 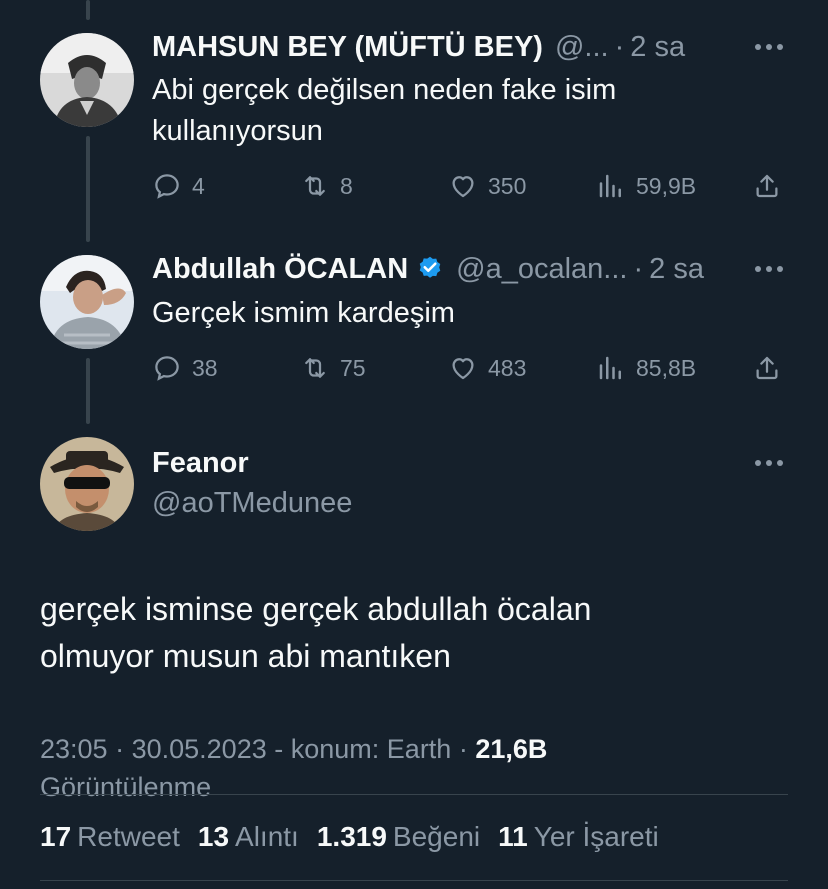 I want to click on tweet-2-text: Gerçek ismim kardeşim, so click(x=303, y=313).